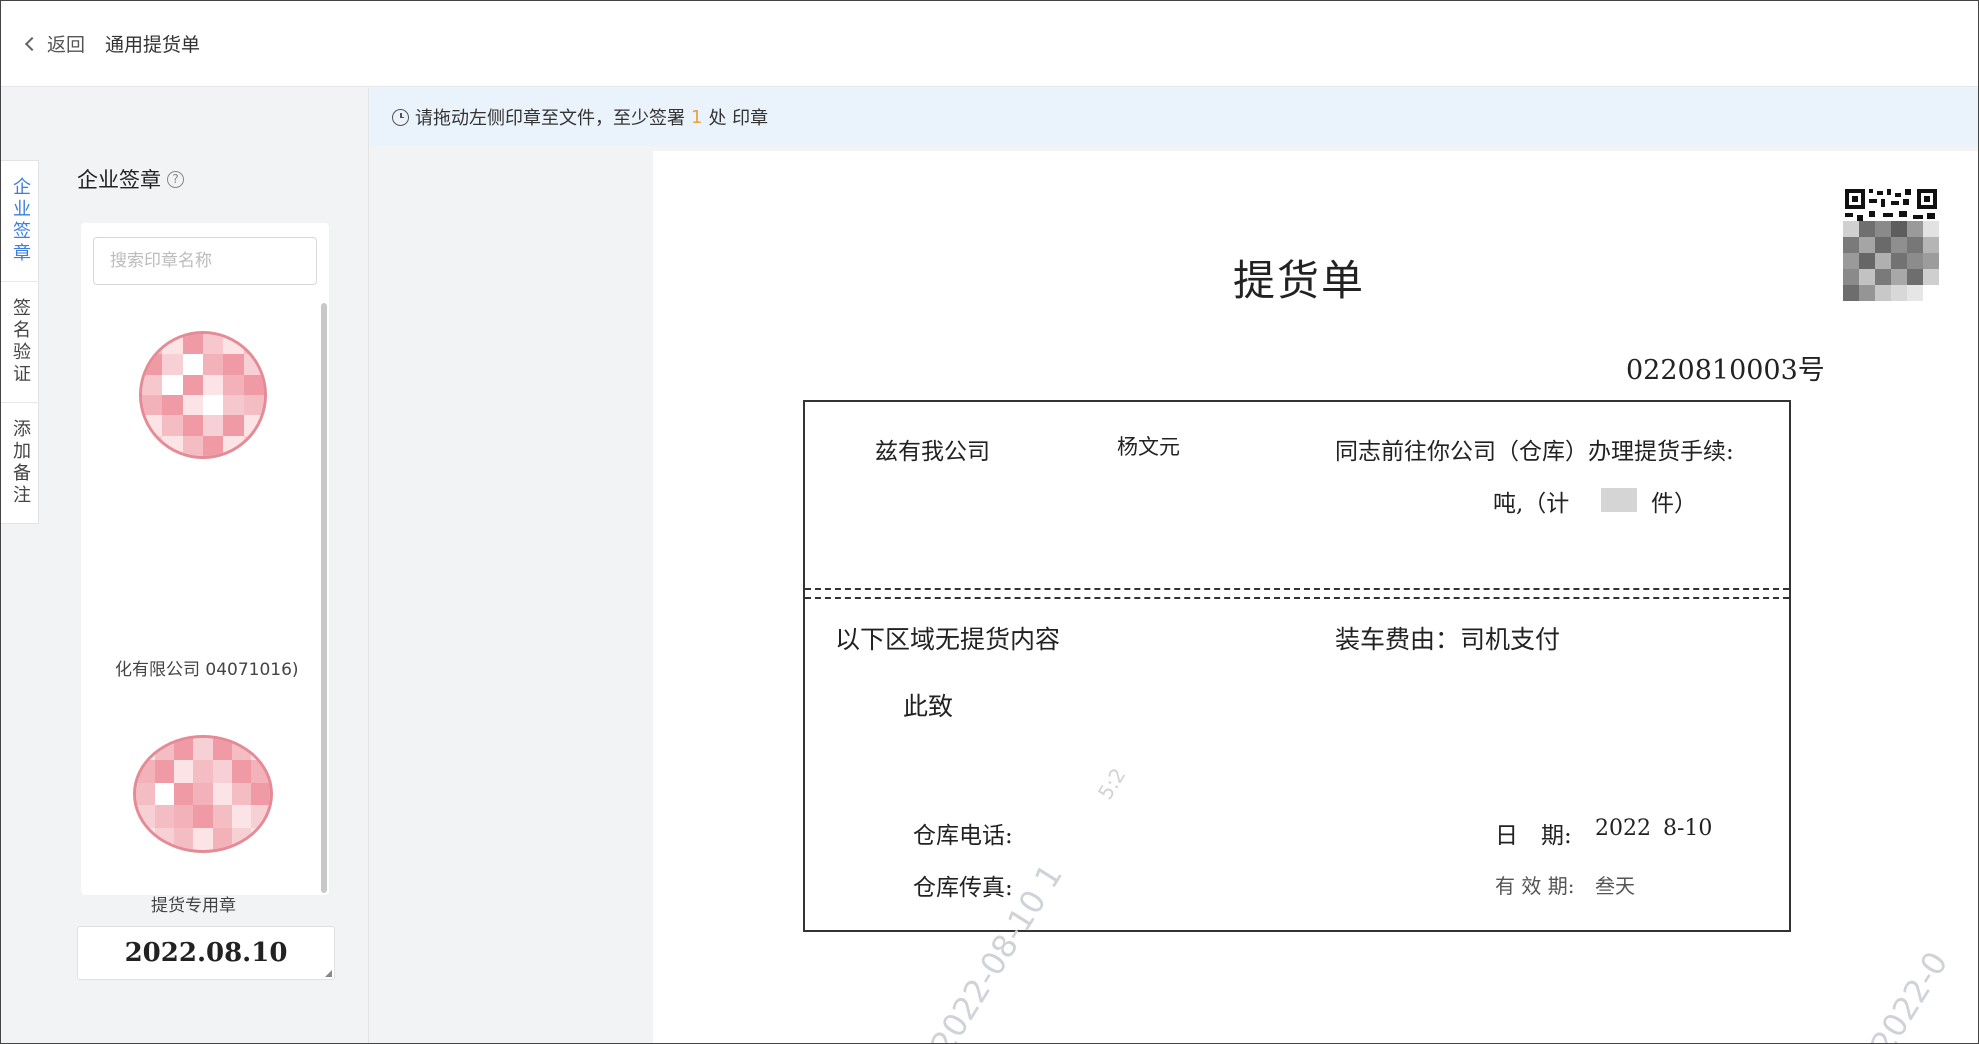 The image size is (1979, 1044). What do you see at coordinates (1725, 370) in the screenshot?
I see `document-number: 0220810003号` at bounding box center [1725, 370].